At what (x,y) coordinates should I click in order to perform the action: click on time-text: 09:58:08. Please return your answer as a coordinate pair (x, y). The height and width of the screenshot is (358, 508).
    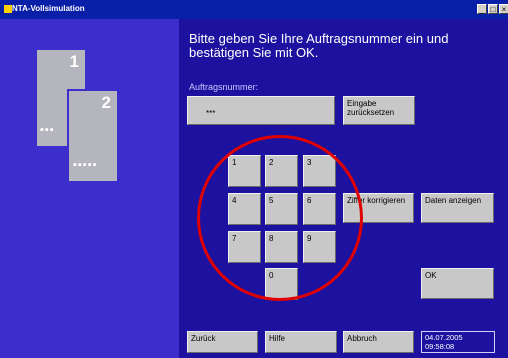
    Looking at the image, I should click on (440, 346).